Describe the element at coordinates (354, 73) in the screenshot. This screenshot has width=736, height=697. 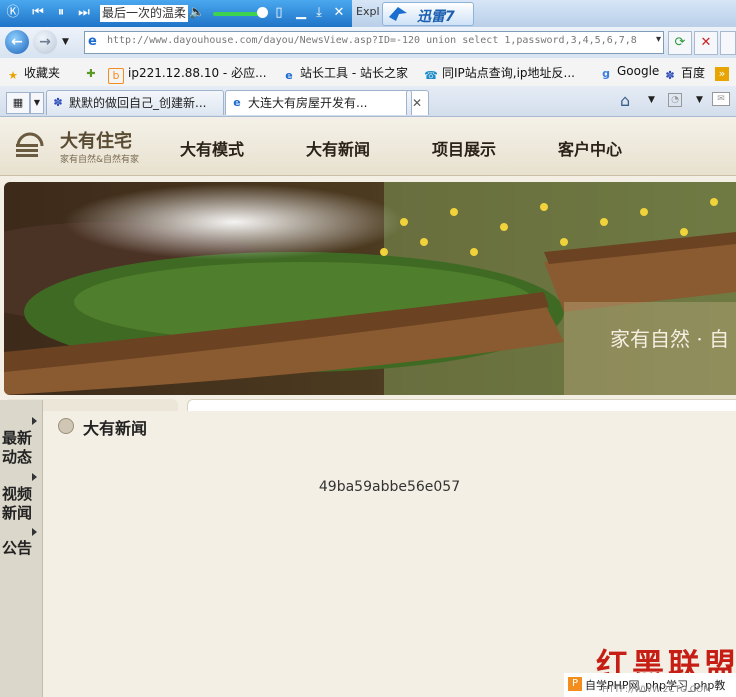
I see `favorite-label: 站长工具 - 站长之家` at that location.